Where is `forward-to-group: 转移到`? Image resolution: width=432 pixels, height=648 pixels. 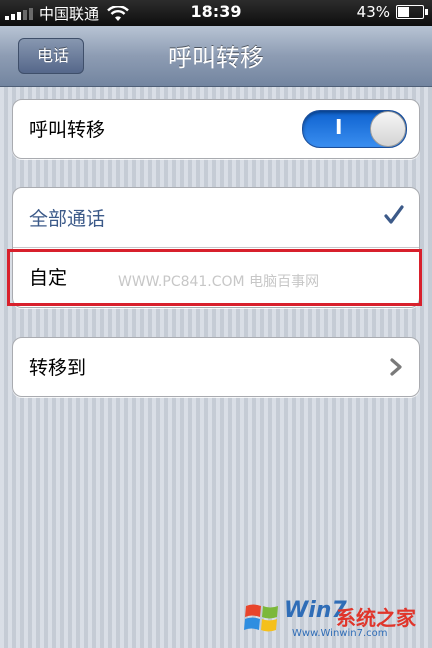
forward-to-group: 转移到 is located at coordinates (216, 367).